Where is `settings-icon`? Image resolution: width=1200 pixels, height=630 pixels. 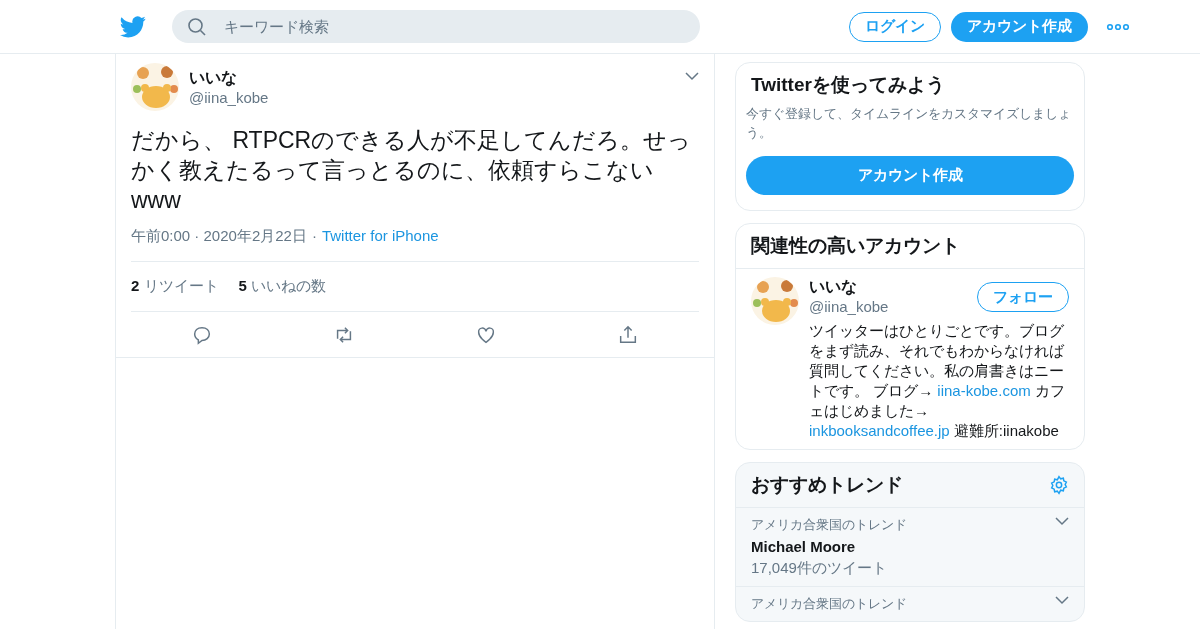 settings-icon is located at coordinates (1059, 485).